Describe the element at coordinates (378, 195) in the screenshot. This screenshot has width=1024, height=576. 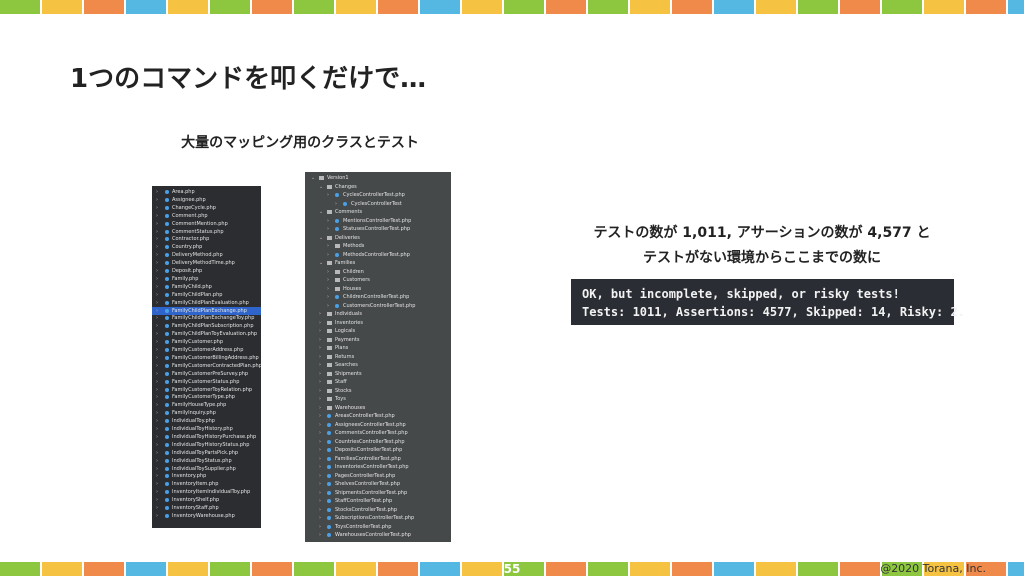
I see `tree-file-item: › CyclesControllerTest.php` at that location.